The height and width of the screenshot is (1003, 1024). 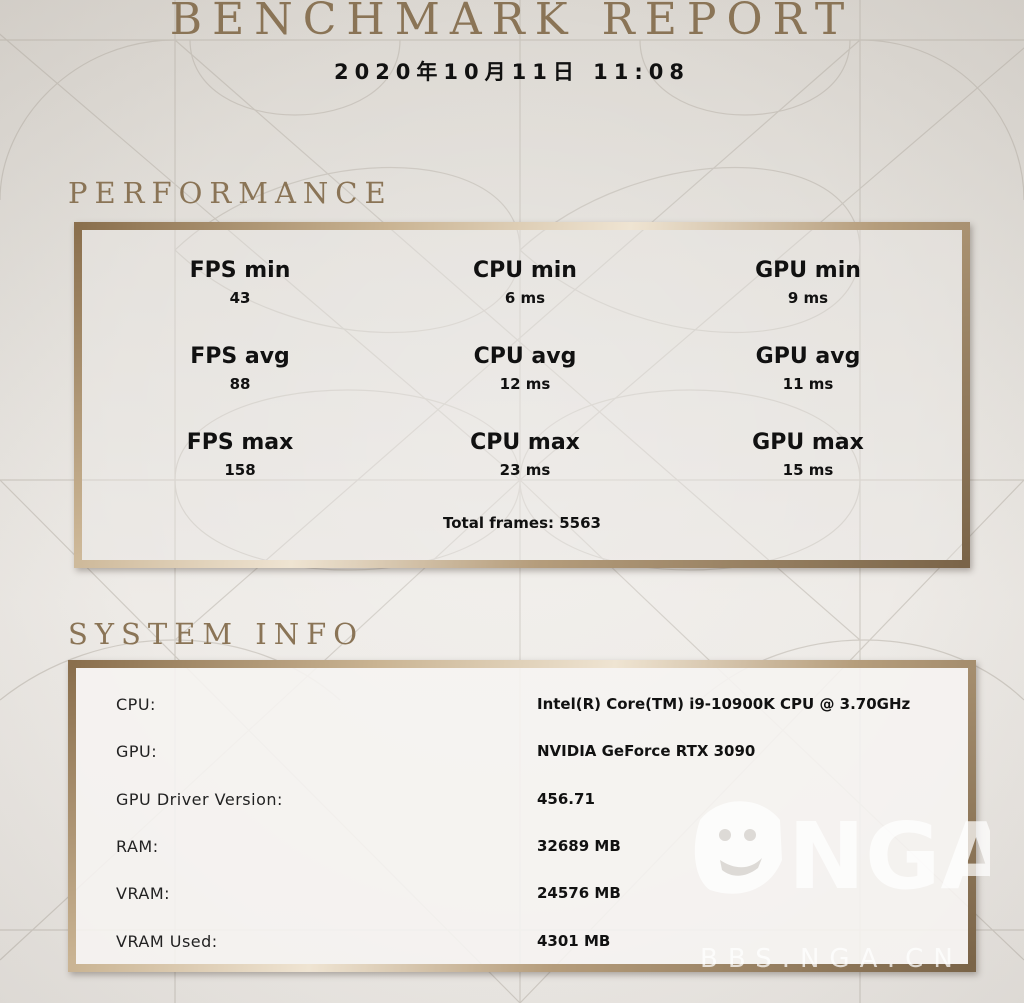 What do you see at coordinates (566, 799) in the screenshot?
I see `system-info-value: 456.71` at bounding box center [566, 799].